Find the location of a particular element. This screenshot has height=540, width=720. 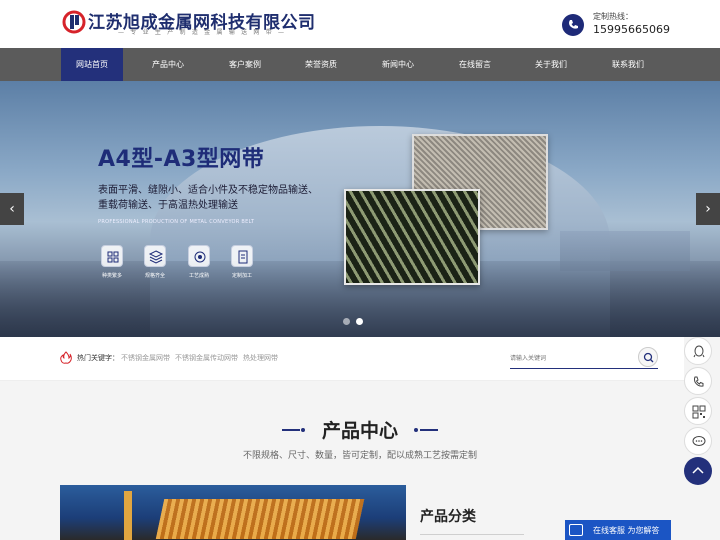

keyword-link: 不锈钢金属网带 is located at coordinates (145, 358).